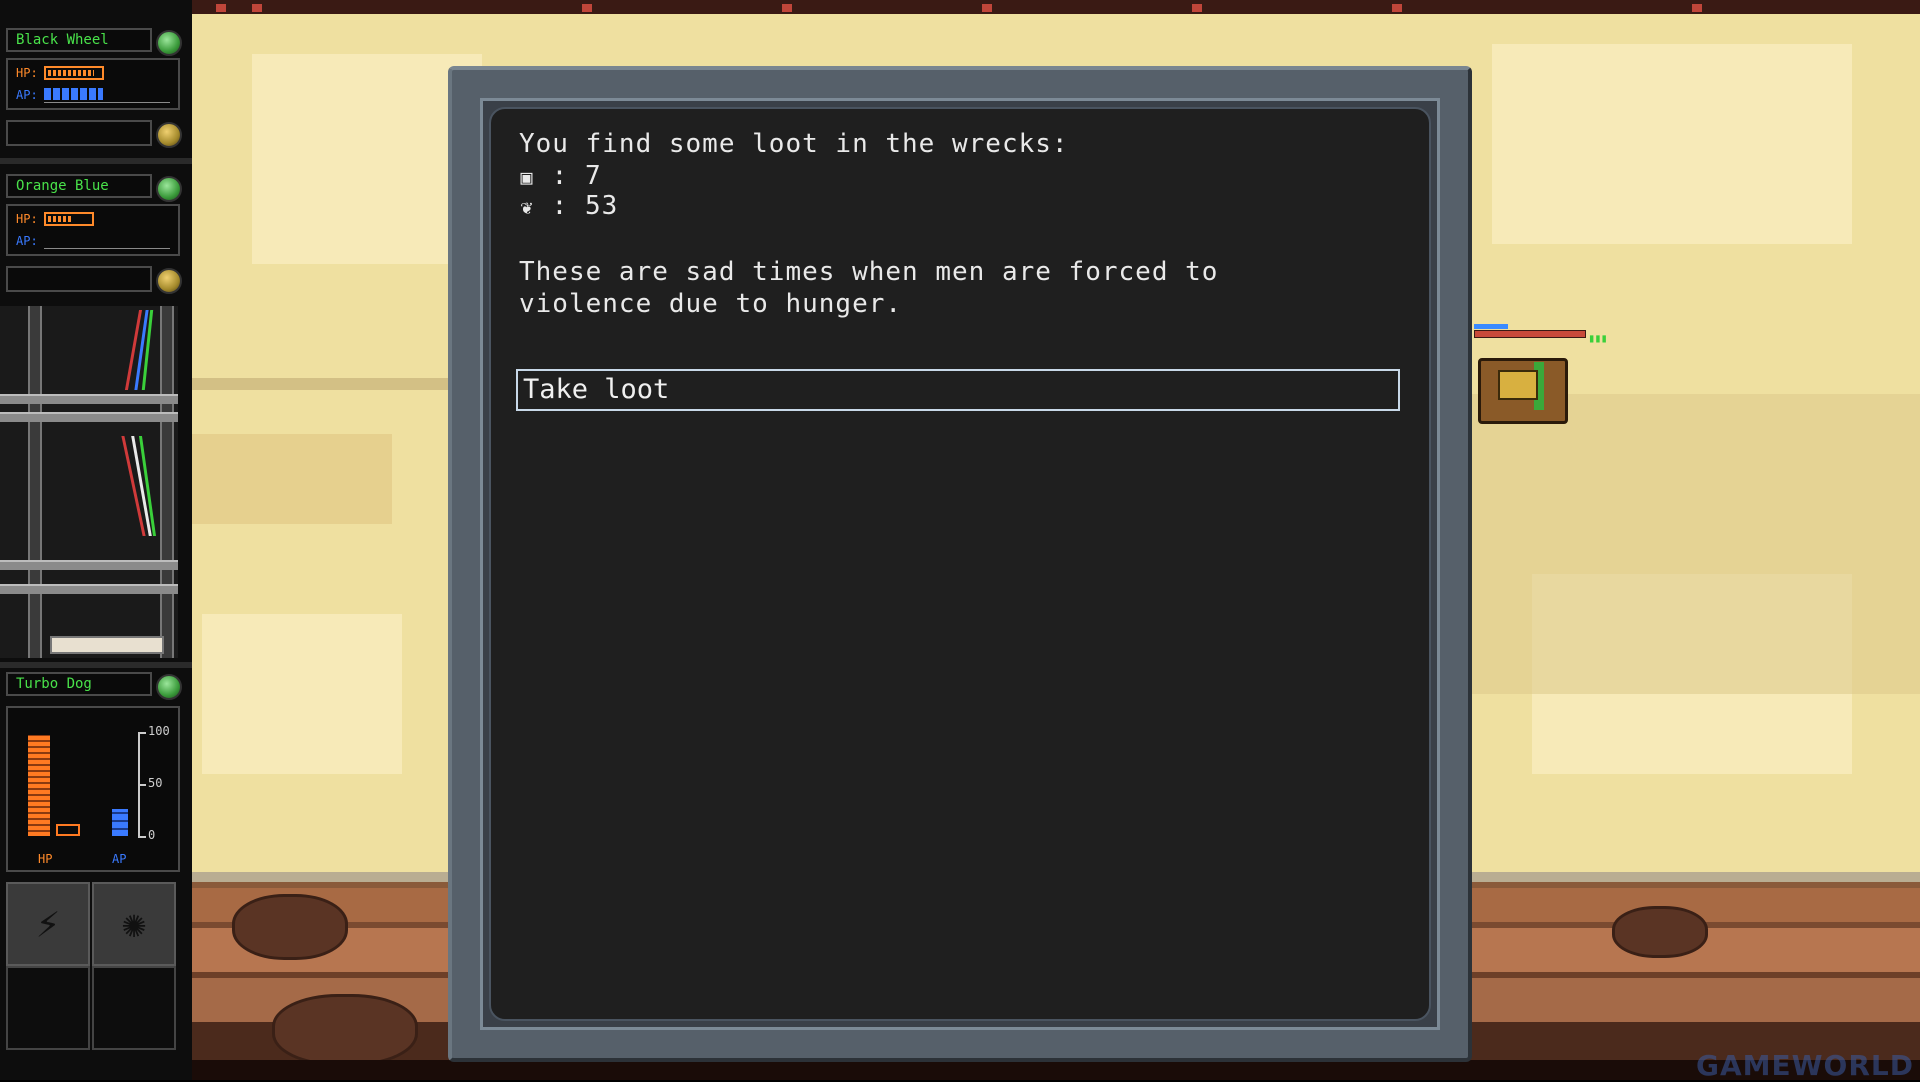 Image resolution: width=1920 pixels, height=1082 pixels. I want to click on car-spark-icon: ✺, so click(134, 924).